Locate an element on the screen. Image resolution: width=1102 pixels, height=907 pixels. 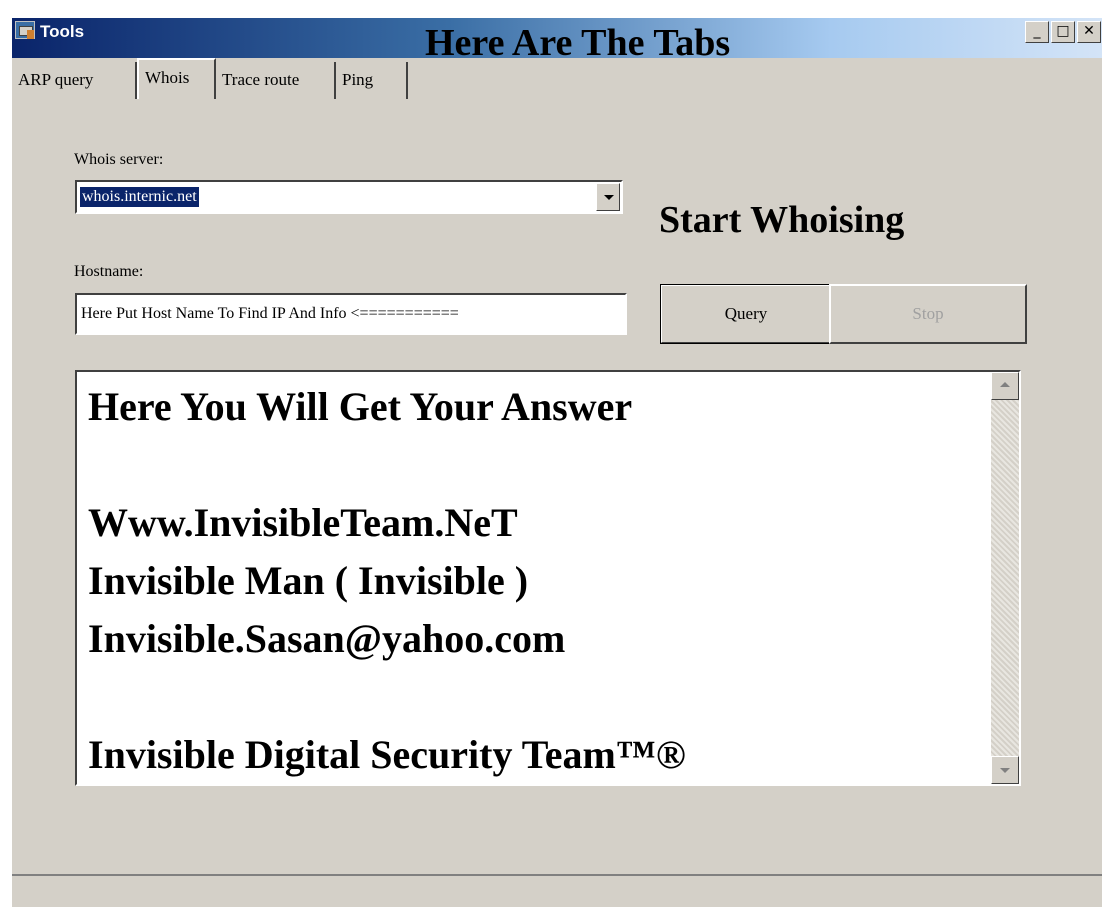
output-line: Invisible.Sasan@yahoo.com is located at coordinates (327, 638).